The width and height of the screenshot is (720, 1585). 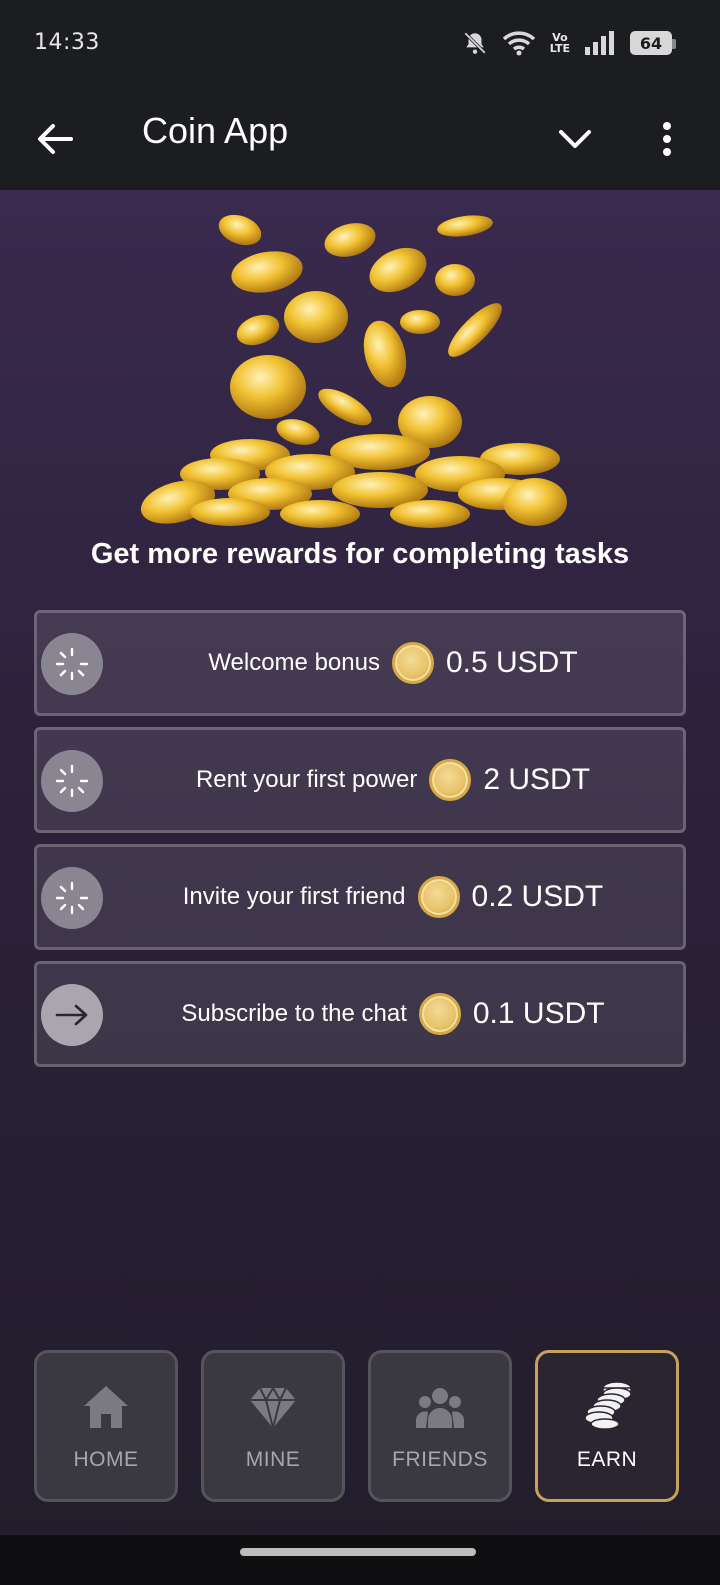 I want to click on nav-mine: MINE, so click(x=273, y=1426).